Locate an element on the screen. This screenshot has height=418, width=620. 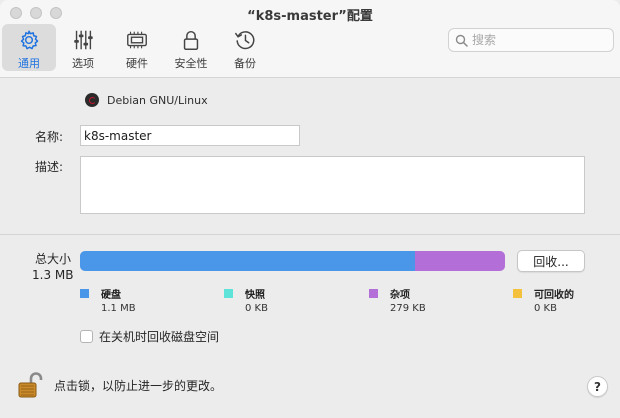
legend-name: 快照 is located at coordinates (255, 295).